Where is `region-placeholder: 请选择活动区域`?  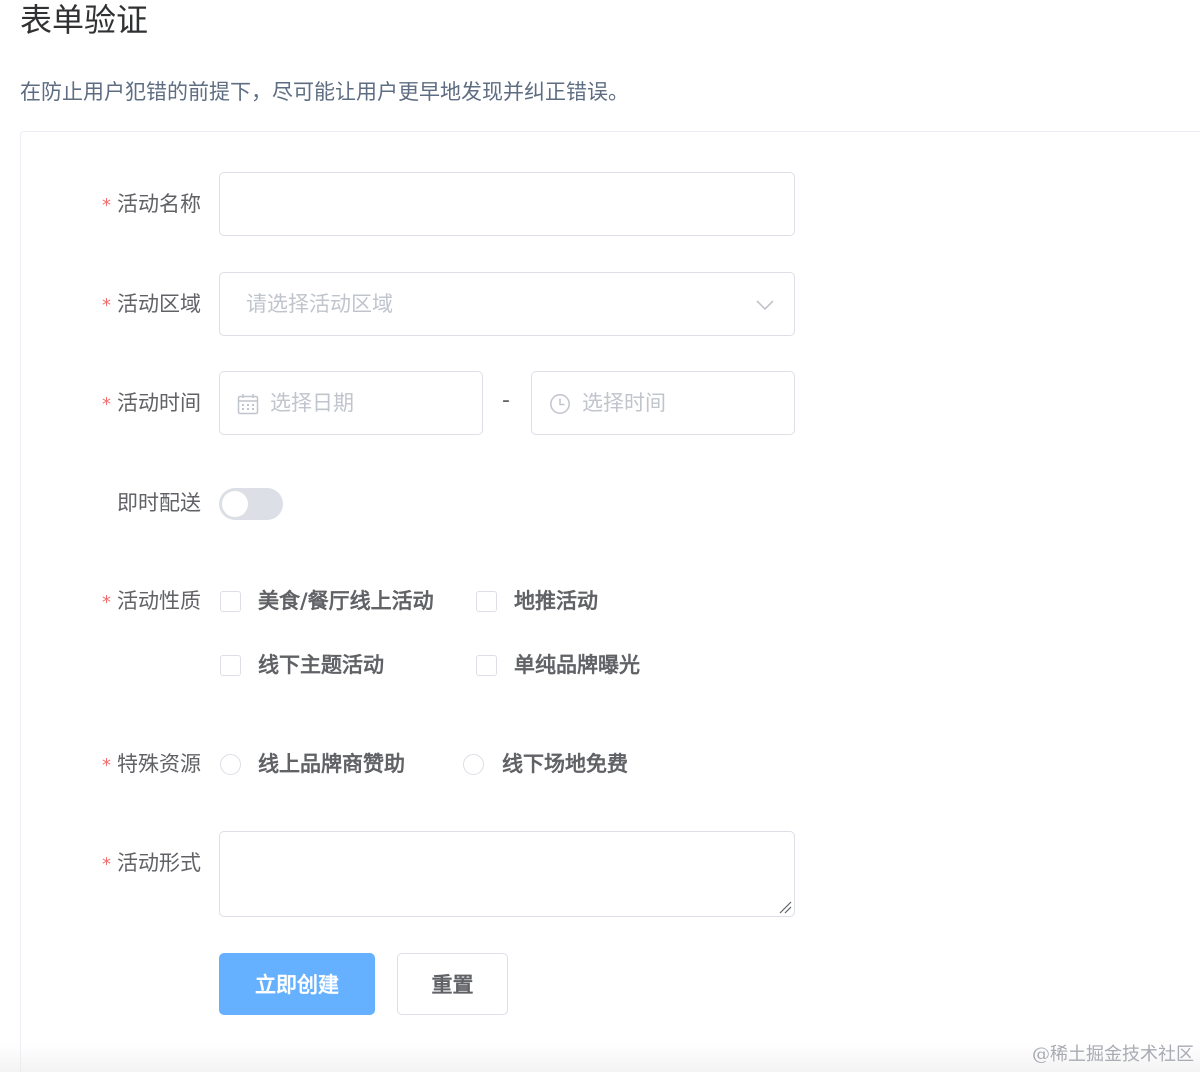 region-placeholder: 请选择活动区域 is located at coordinates (319, 304).